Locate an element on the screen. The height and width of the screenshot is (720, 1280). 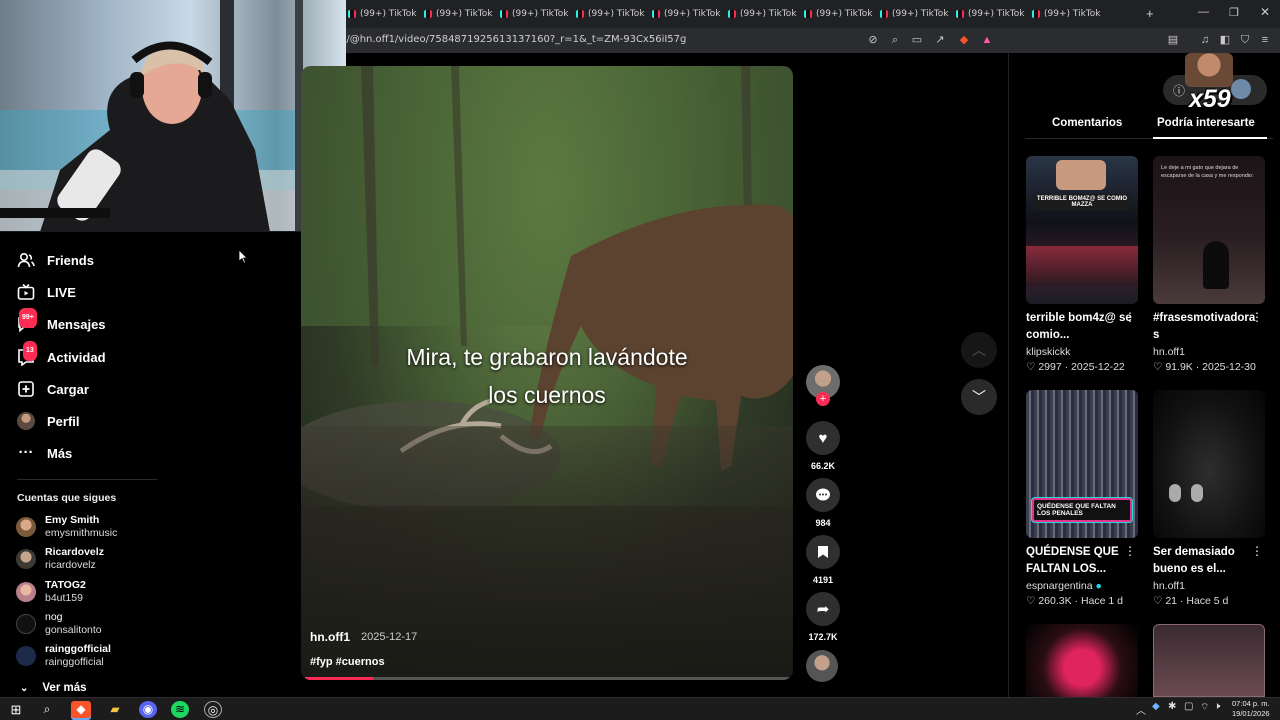
brave-rewards-icon: ▲ is located at coordinates (987, 40).